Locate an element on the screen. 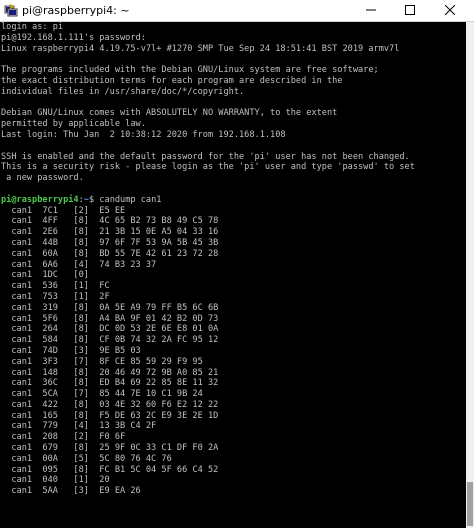  can-frame-line: can1 584 [8] CF 0B 74 32 2A FC 95 12 is located at coordinates (110, 340).